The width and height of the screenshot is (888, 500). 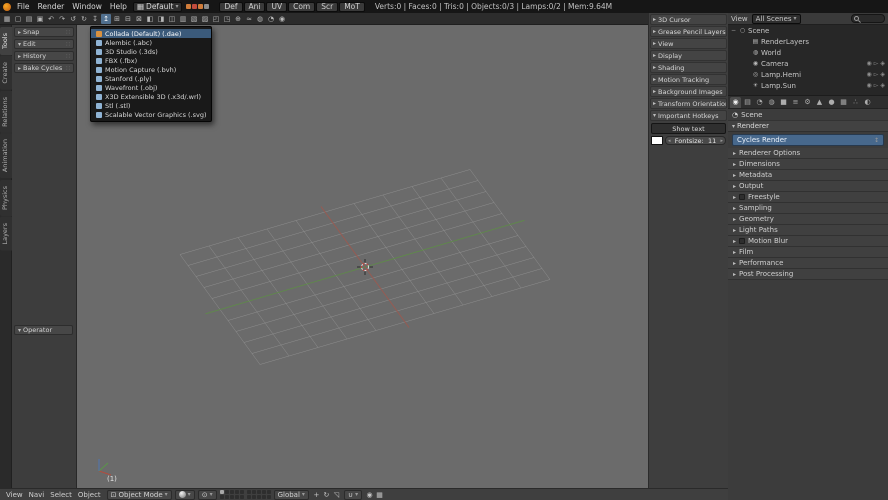 What do you see at coordinates (87, 6) in the screenshot?
I see `top-menu-item: Window` at bounding box center [87, 6].